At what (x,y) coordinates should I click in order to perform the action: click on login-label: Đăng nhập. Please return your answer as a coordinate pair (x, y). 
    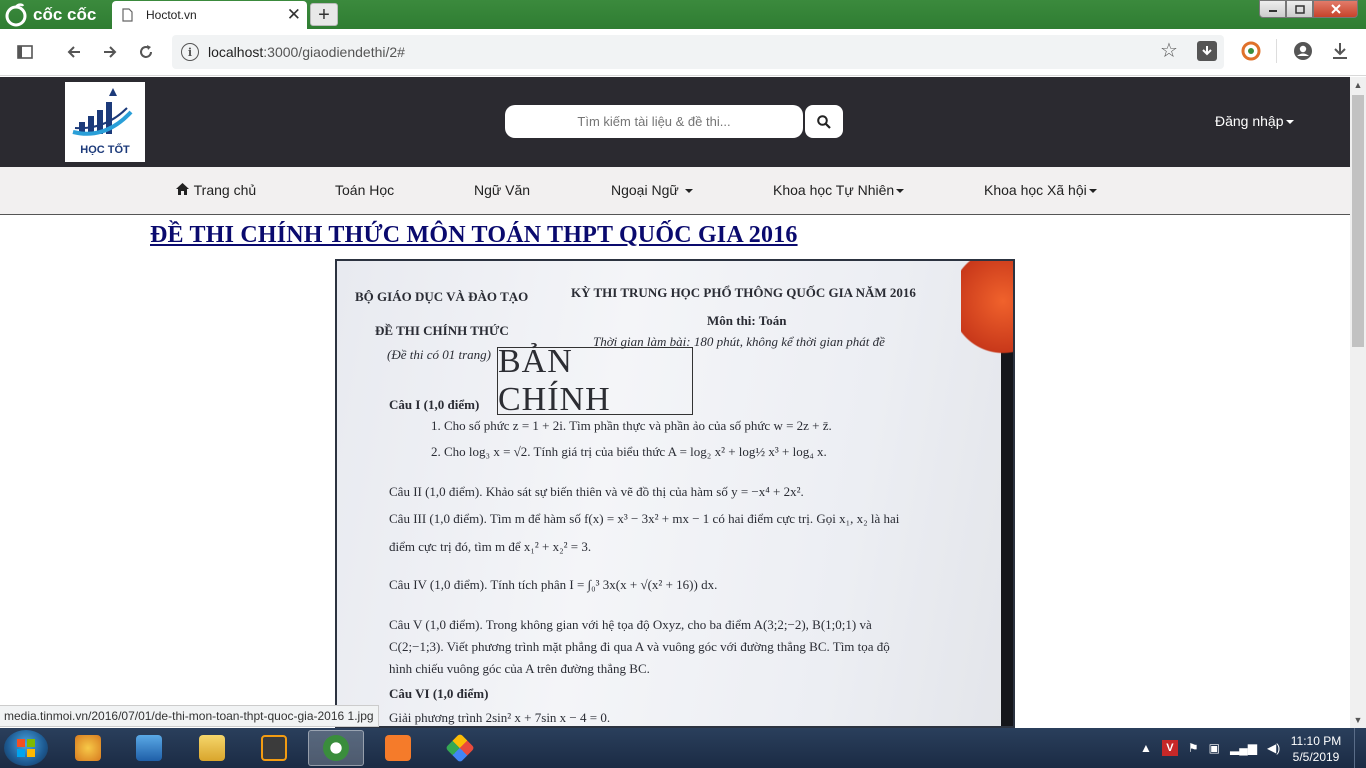
    Looking at the image, I should click on (1249, 121).